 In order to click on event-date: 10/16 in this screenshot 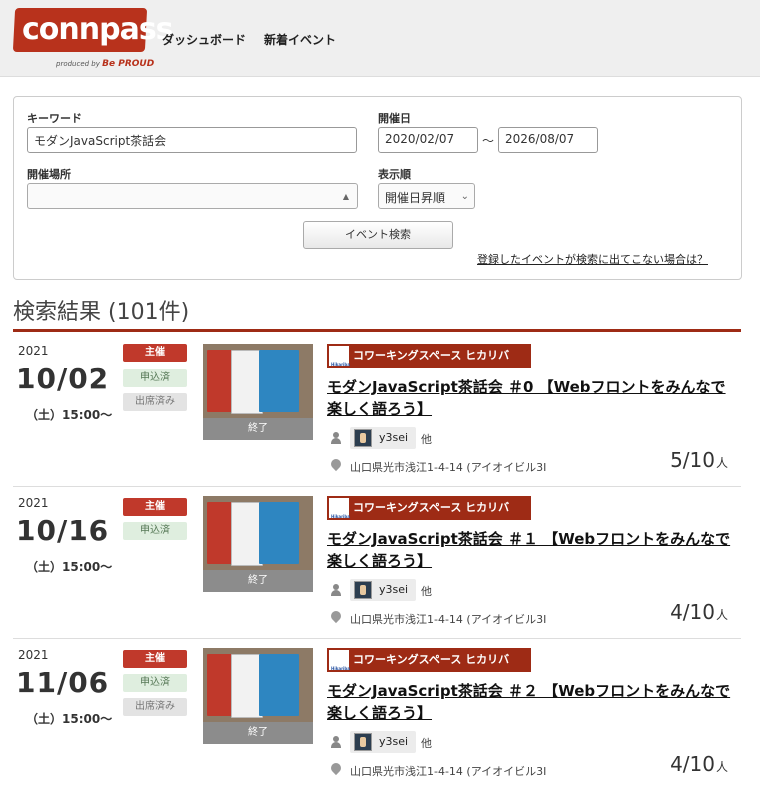, I will do `click(63, 530)`.